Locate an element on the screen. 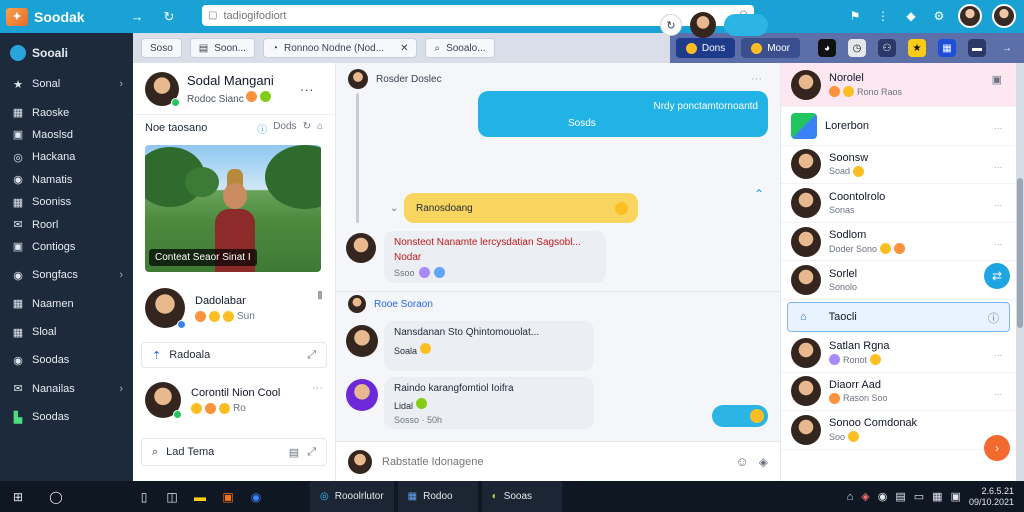 This screenshot has height=512, width=1024. tab-active: ◔ Ronnoo Nodne (Nod... ✕ is located at coordinates (340, 48).